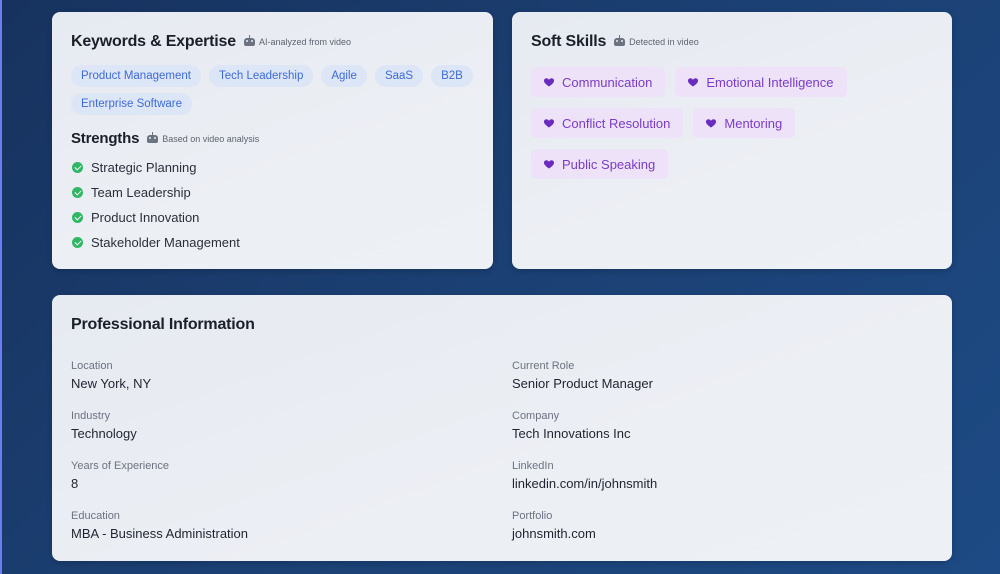 The height and width of the screenshot is (574, 1000). I want to click on keywords-ai-note-text: AI-analyzed from video, so click(305, 42).